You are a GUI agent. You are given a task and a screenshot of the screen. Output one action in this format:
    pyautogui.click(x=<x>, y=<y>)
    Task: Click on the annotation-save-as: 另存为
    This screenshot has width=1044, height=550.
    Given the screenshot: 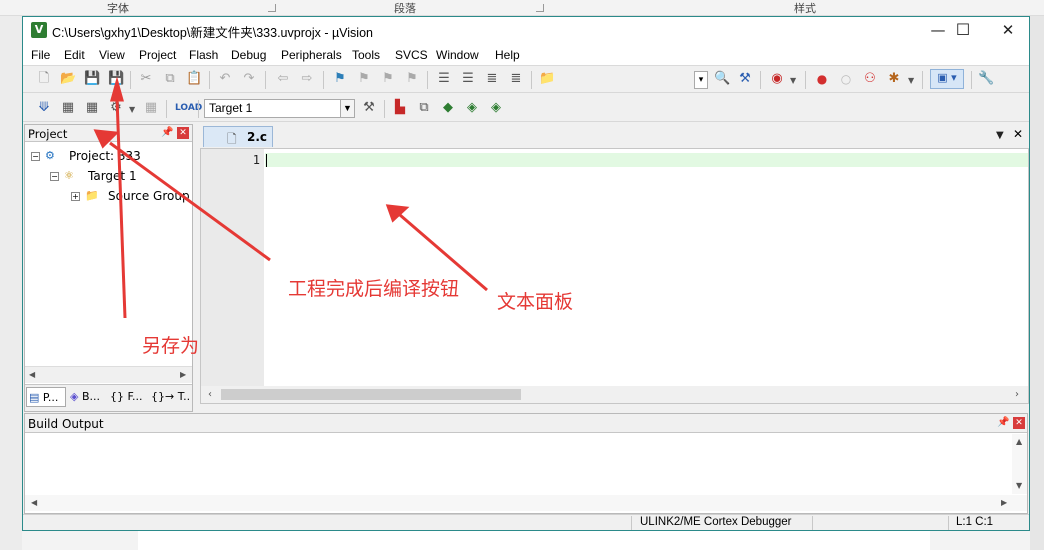 What is the action you would take?
    pyautogui.click(x=171, y=346)
    